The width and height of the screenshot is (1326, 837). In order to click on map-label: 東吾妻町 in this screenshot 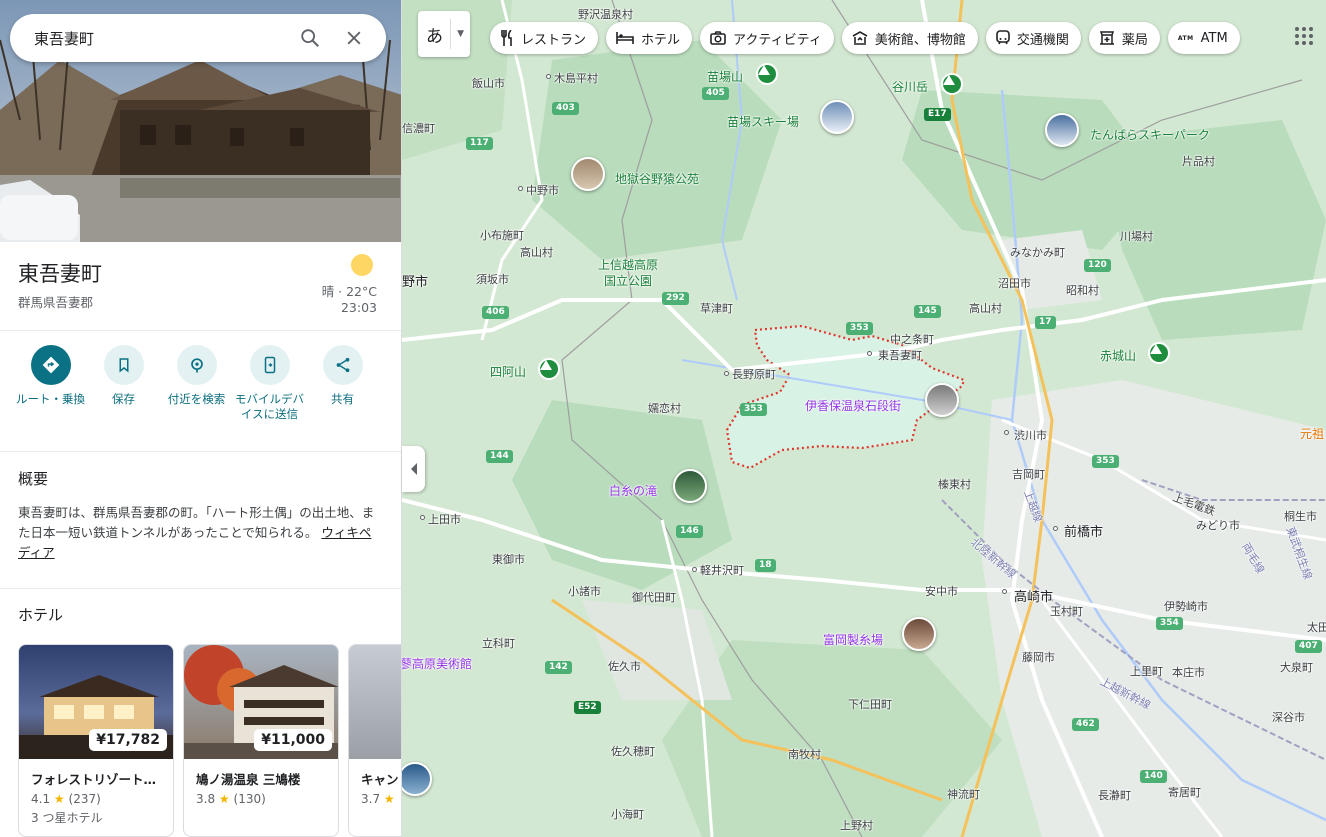, I will do `click(900, 355)`.